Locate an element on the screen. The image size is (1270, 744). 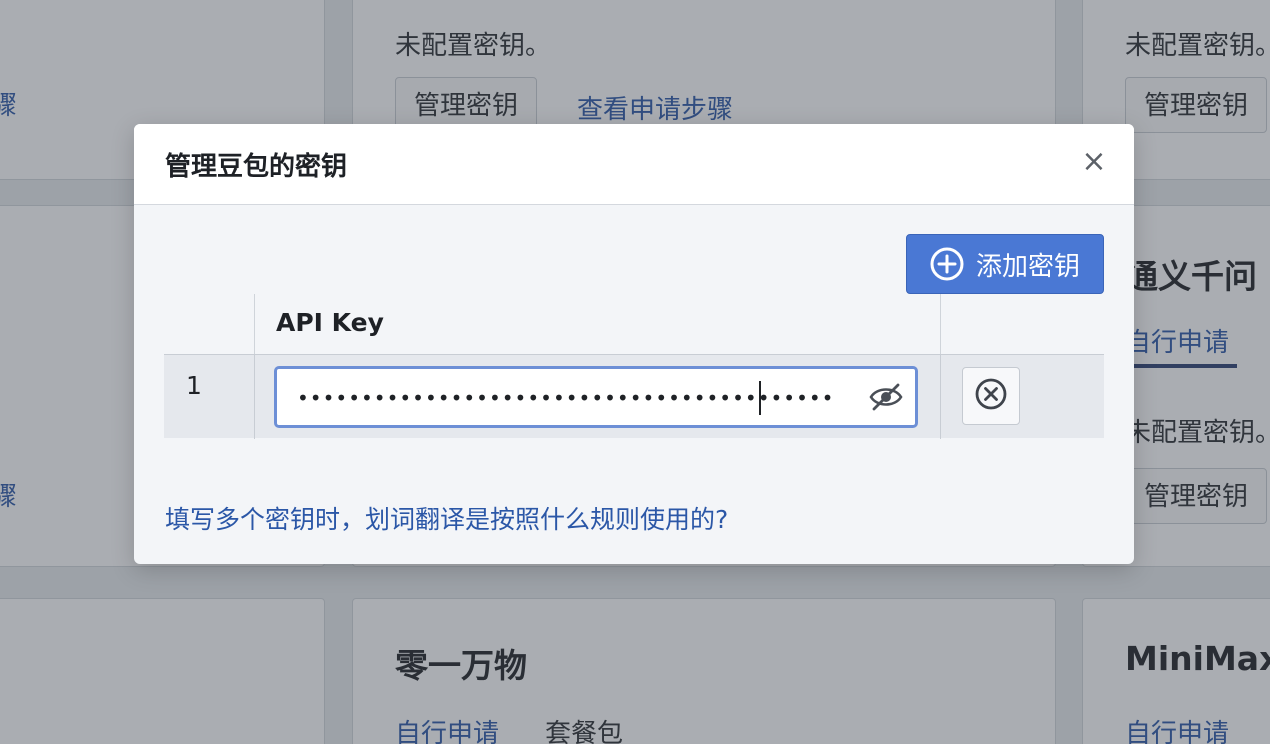
x-circle-icon is located at coordinates (991, 396).